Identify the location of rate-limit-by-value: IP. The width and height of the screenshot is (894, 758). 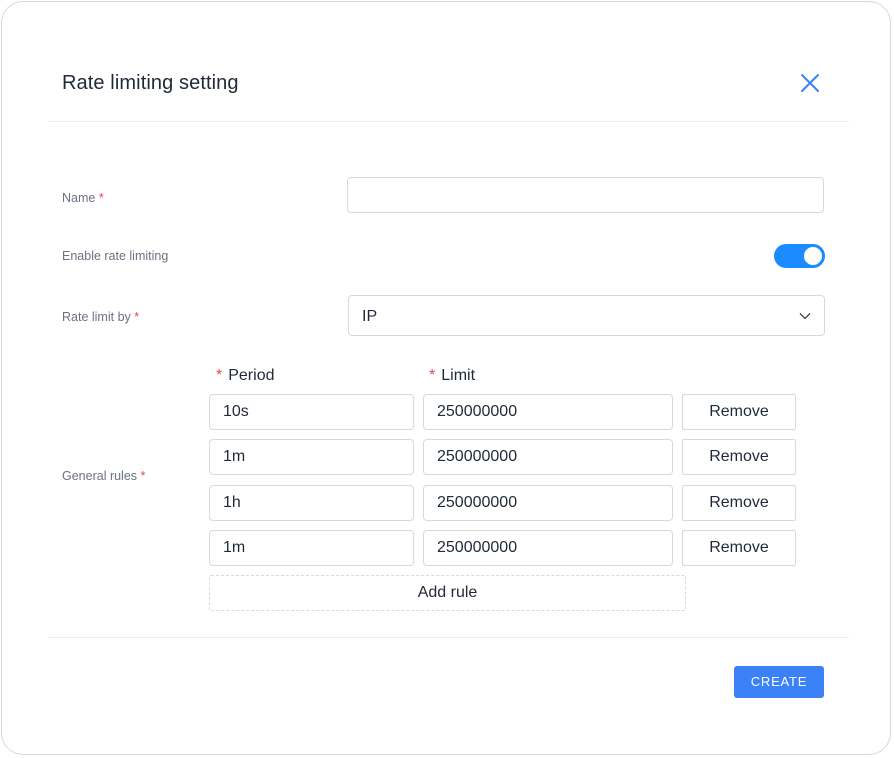
(370, 316).